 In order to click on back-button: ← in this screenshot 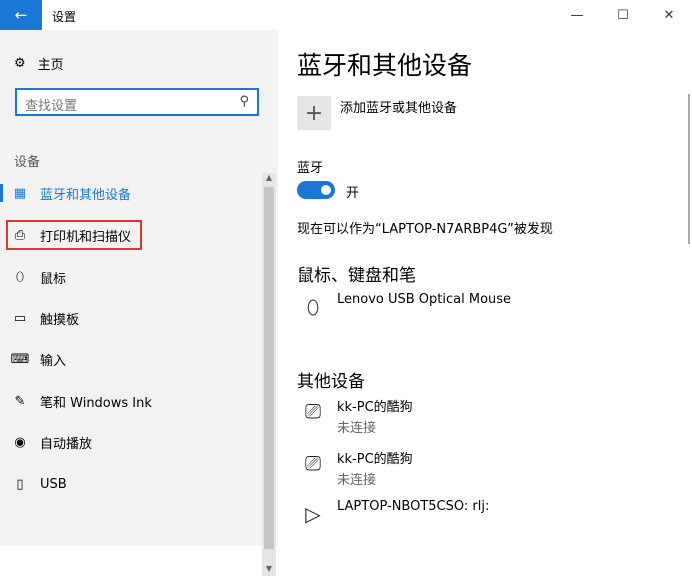, I will do `click(21, 15)`.